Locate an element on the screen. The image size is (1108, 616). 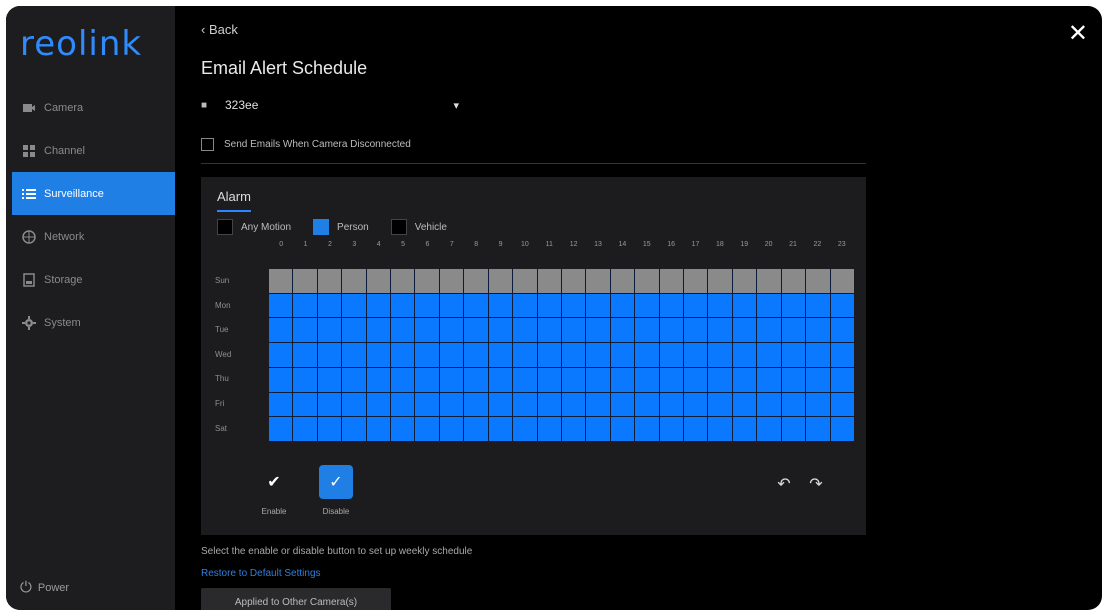
disconnect-email-row: Send Emails When Camera Disconnected is located at coordinates (306, 144).